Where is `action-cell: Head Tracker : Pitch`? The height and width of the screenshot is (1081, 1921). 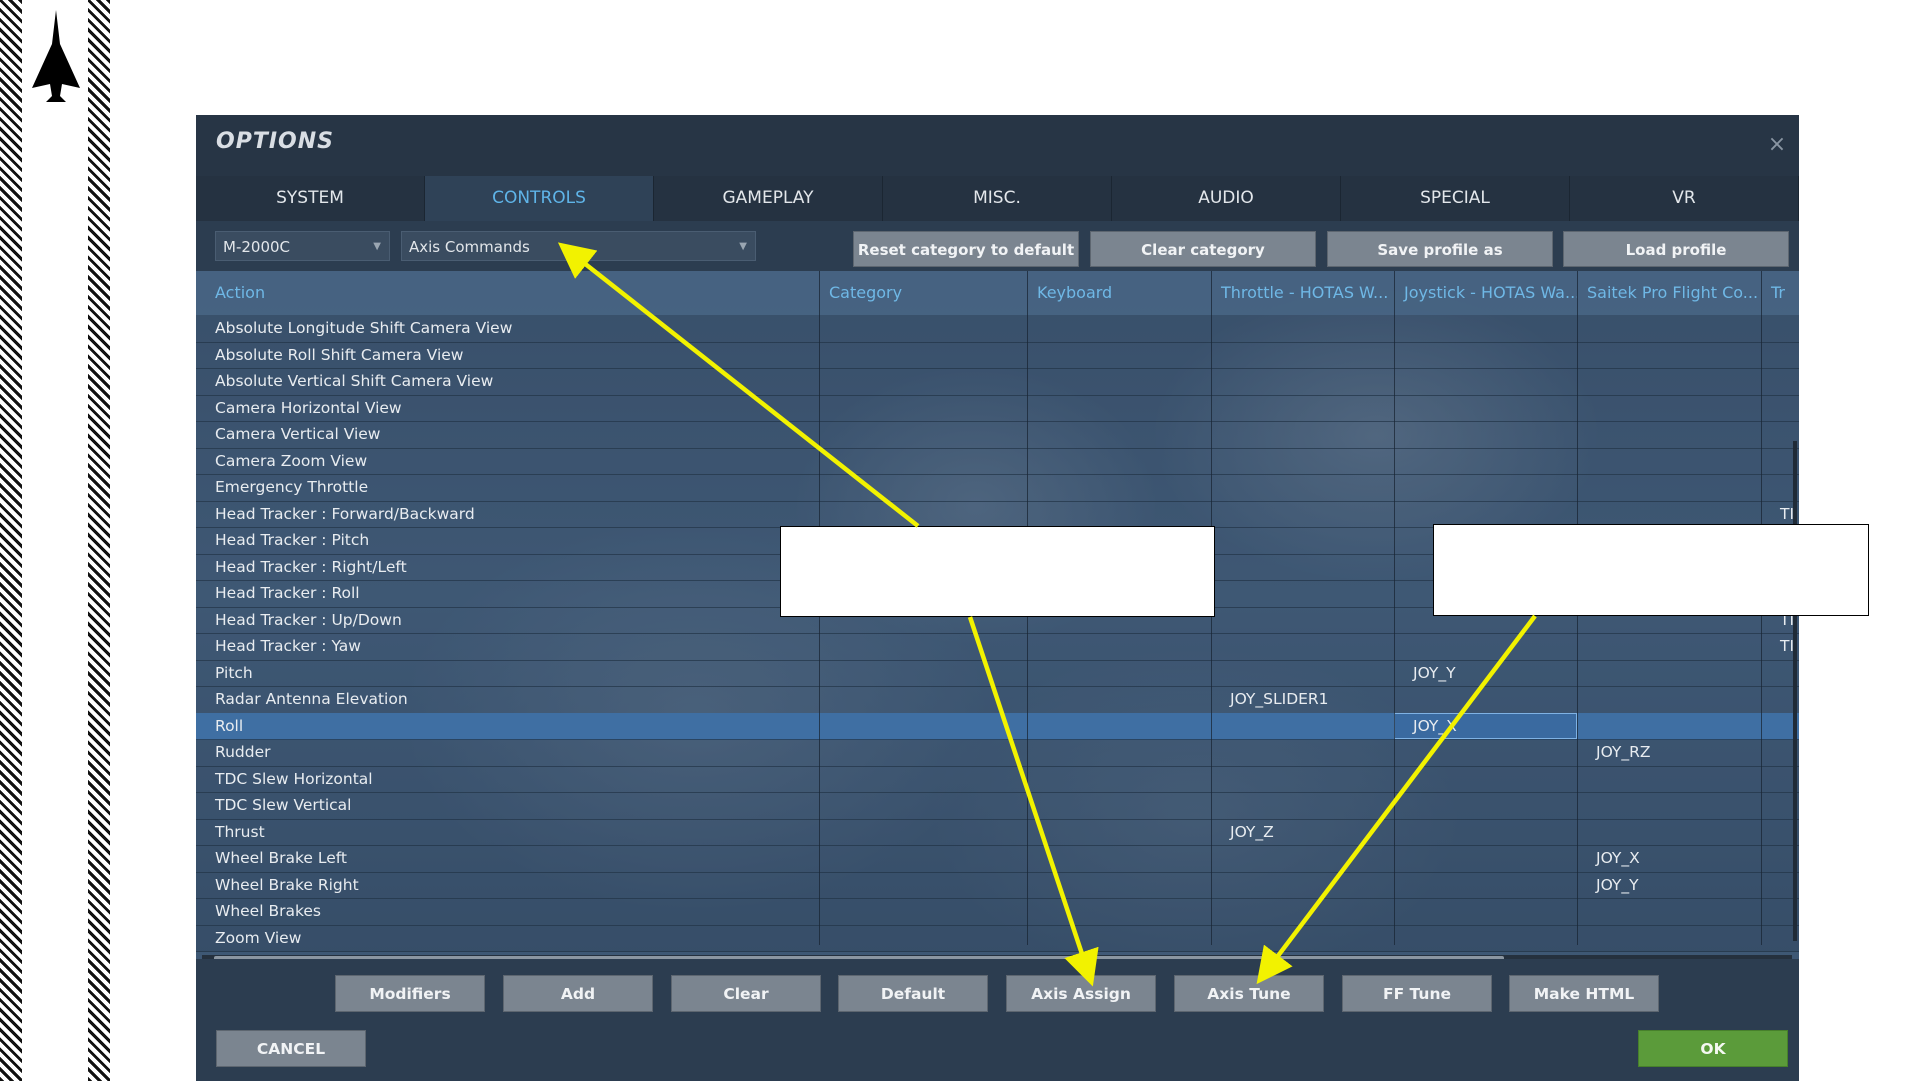
action-cell: Head Tracker : Pitch is located at coordinates (507, 540).